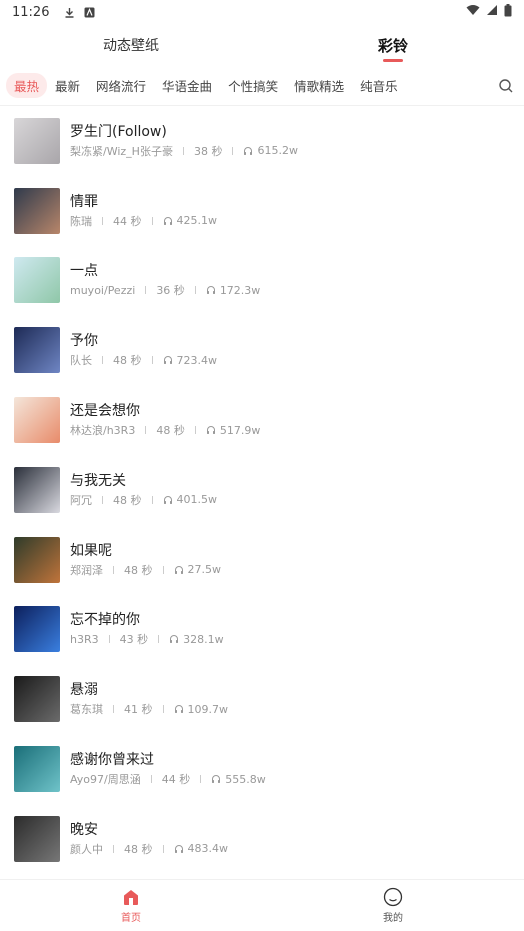 This screenshot has height=931, width=524. I want to click on active-tab-indicator, so click(393, 60).